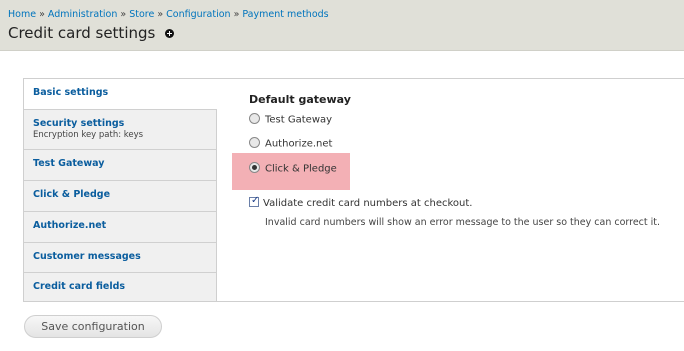 The height and width of the screenshot is (351, 684). What do you see at coordinates (88, 135) in the screenshot?
I see `tab-summary: Encryption key path: keys` at bounding box center [88, 135].